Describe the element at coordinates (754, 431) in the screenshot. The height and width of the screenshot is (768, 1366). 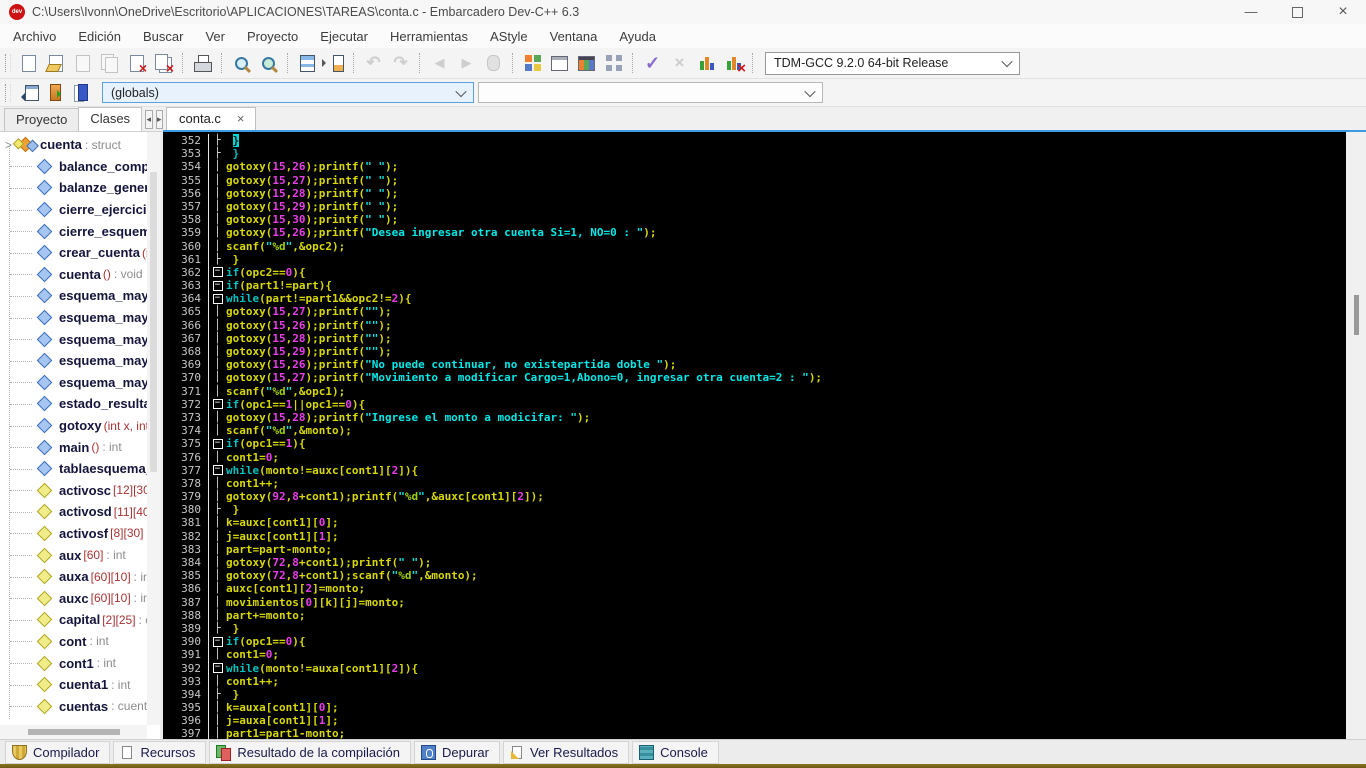
I see `code-line-374: 374 │ scanf("%d",&monto);` at that location.